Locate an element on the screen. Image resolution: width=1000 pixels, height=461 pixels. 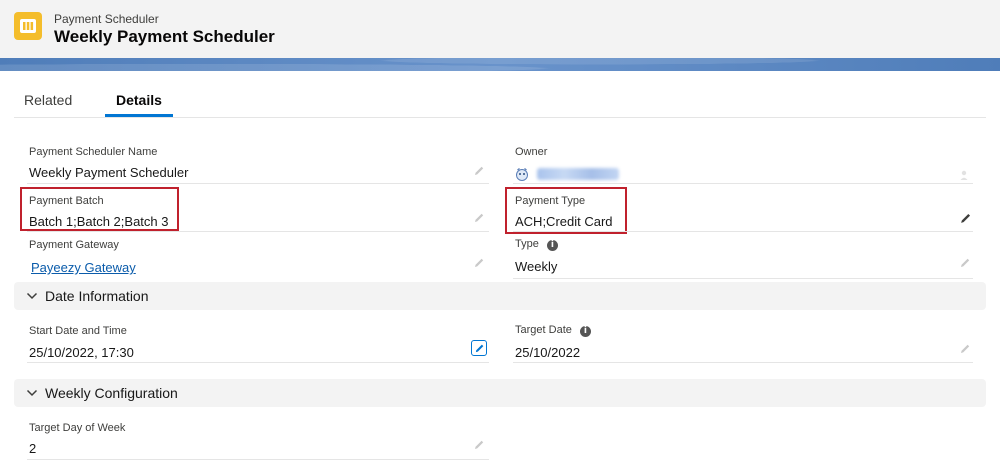
section-title: Date Information is located at coordinates (97, 296).